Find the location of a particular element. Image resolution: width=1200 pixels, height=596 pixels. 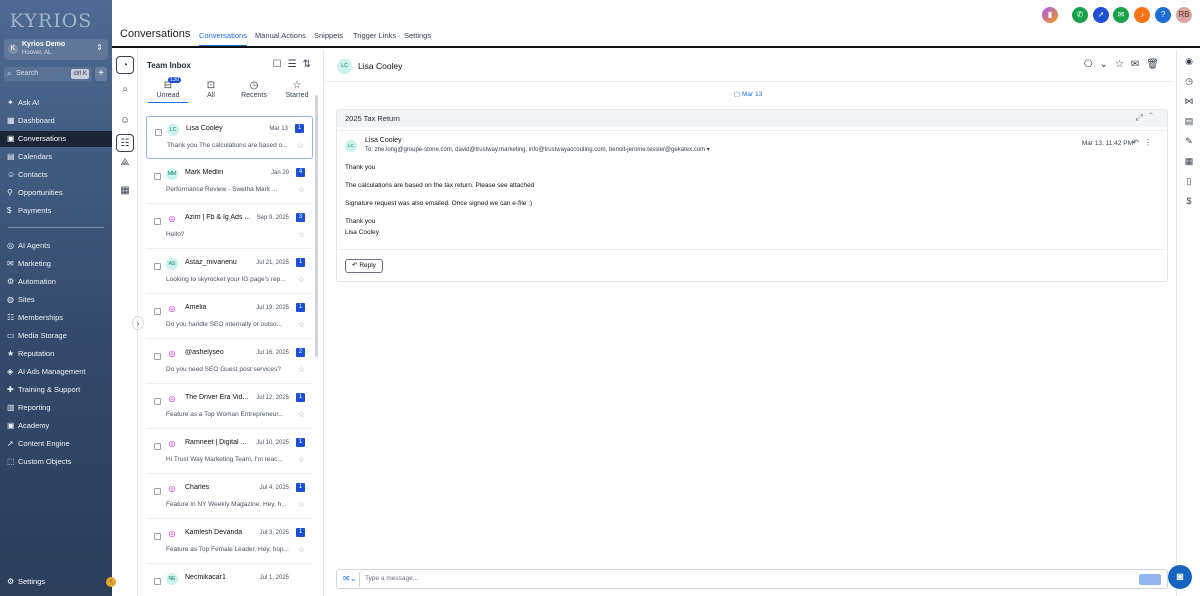

tab-snippets: Snippets is located at coordinates (328, 35).